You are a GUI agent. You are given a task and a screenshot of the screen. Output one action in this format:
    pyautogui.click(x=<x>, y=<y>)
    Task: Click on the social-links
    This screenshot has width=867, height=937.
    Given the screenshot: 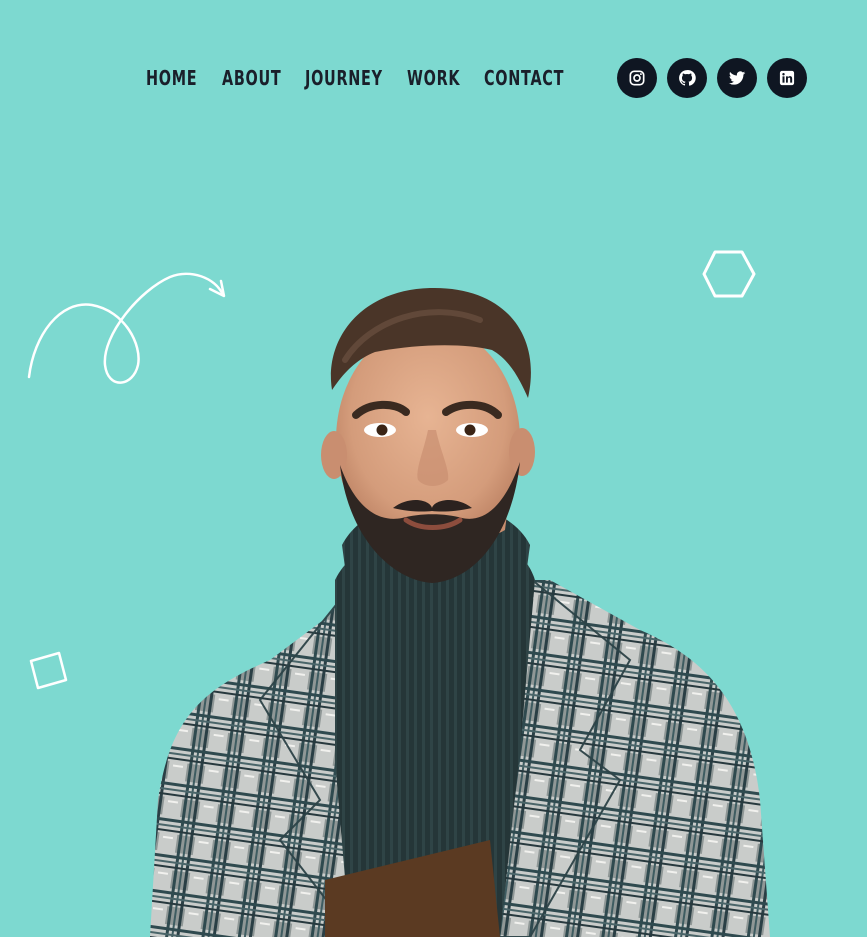 What is the action you would take?
    pyautogui.click(x=712, y=78)
    